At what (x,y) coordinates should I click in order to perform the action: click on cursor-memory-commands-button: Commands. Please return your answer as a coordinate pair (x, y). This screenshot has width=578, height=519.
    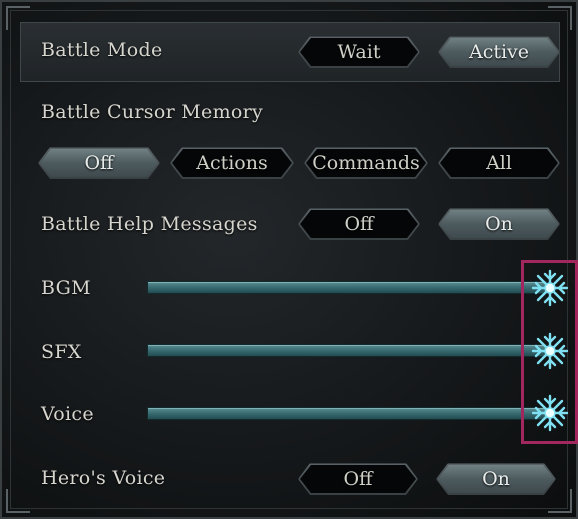
    Looking at the image, I should click on (366, 163).